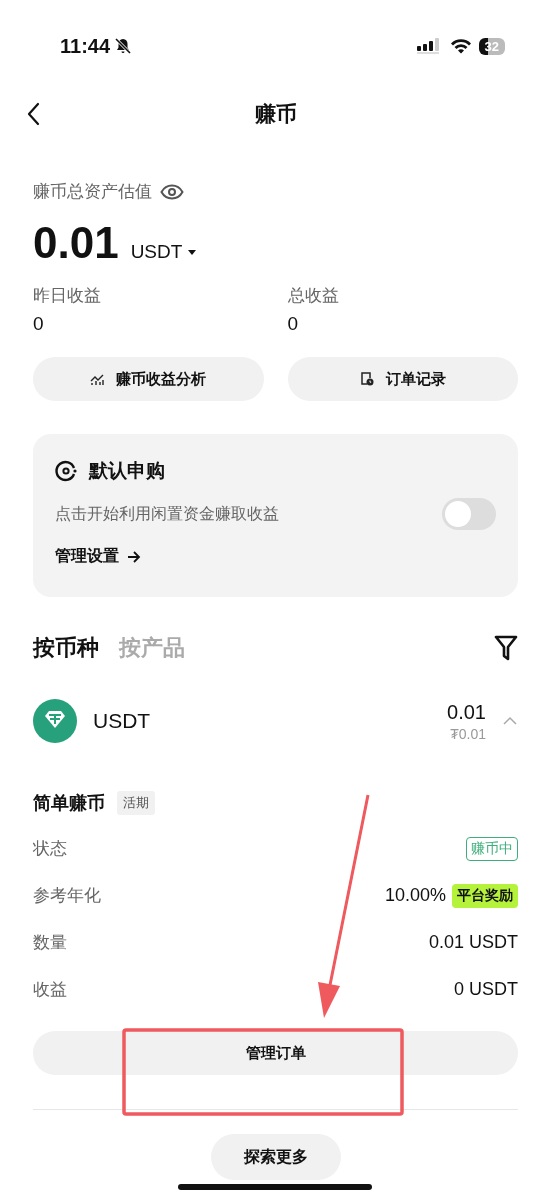  I want to click on product-tag: 活期, so click(136, 803).